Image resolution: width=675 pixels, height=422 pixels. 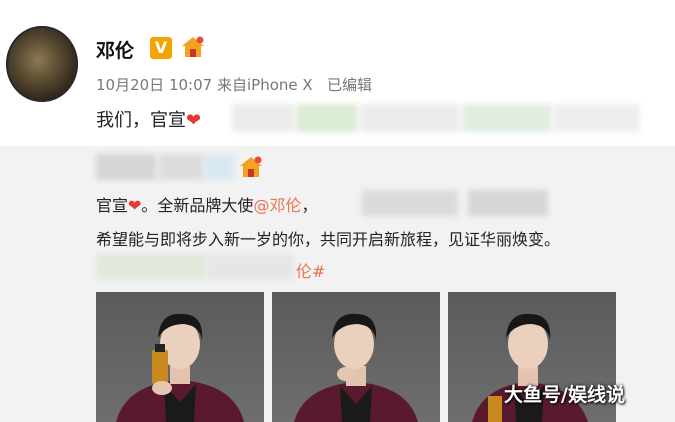 I want to click on post-time: 10:07, so click(x=190, y=85).